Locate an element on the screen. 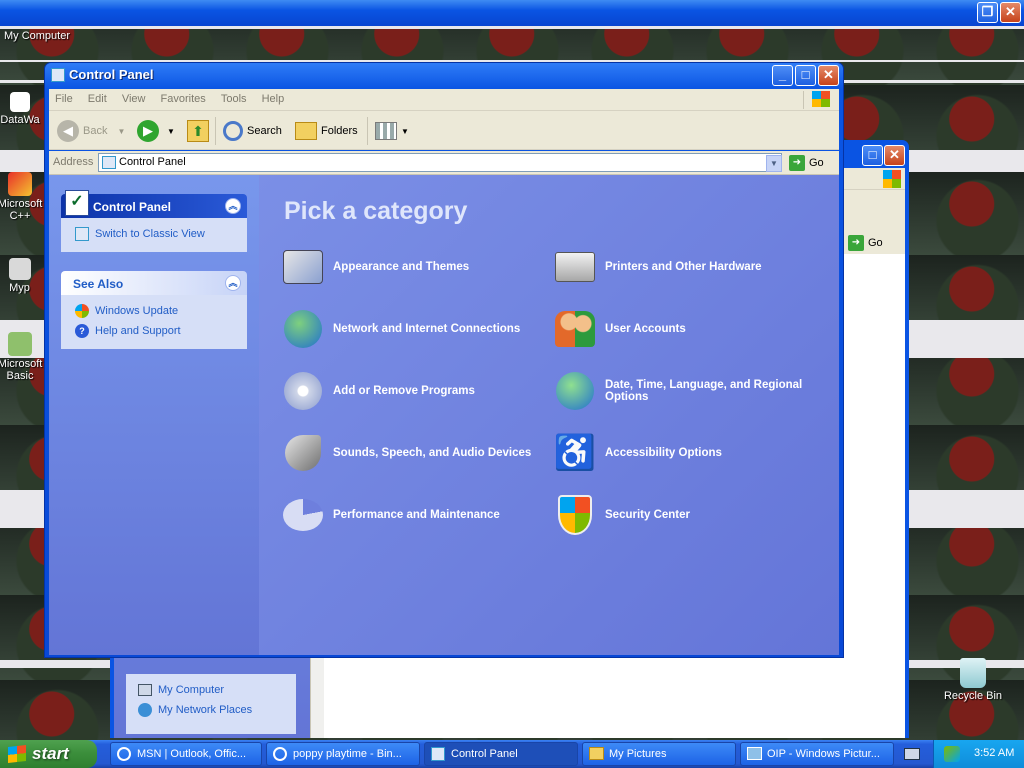  desktop-icon-label: My Computer is located at coordinates (37, 36).